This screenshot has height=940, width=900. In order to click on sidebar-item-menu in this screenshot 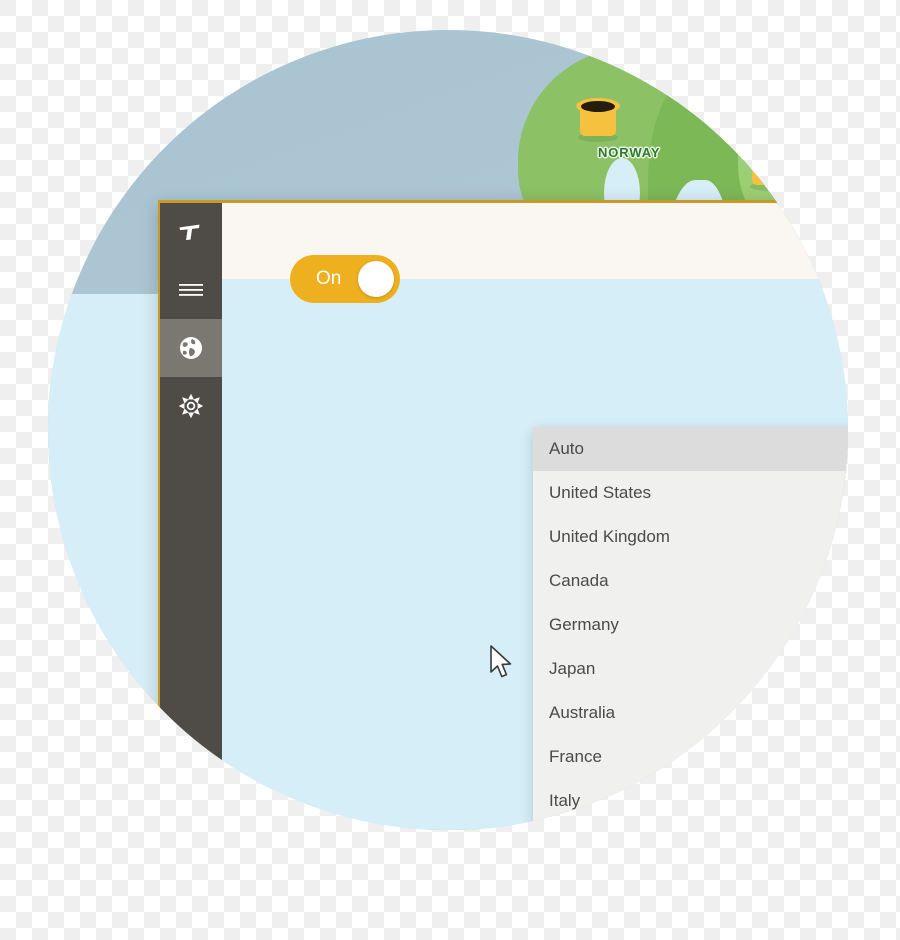, I will do `click(191, 290)`.